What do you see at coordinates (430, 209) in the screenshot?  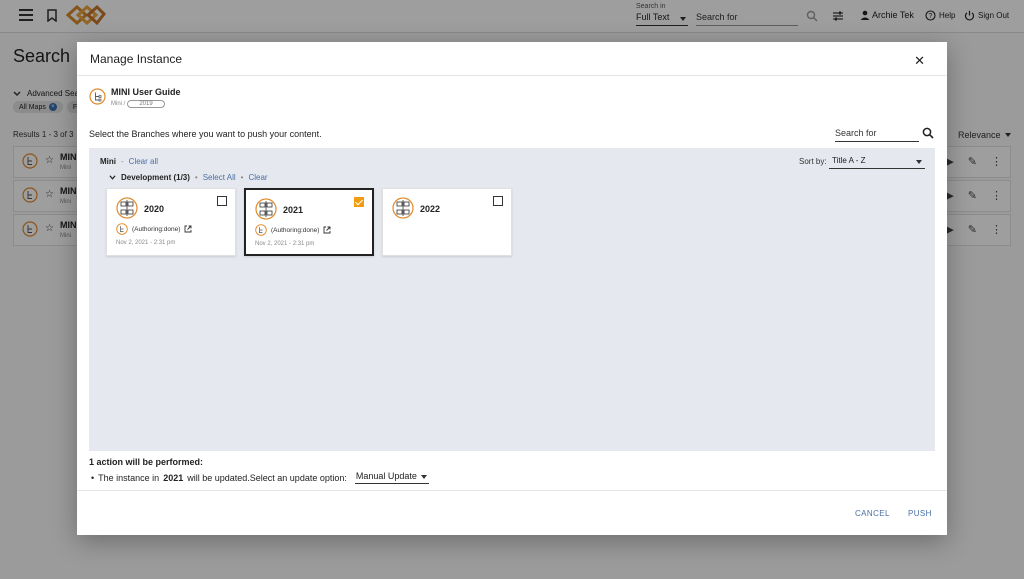 I see `branch-name: 2022` at bounding box center [430, 209].